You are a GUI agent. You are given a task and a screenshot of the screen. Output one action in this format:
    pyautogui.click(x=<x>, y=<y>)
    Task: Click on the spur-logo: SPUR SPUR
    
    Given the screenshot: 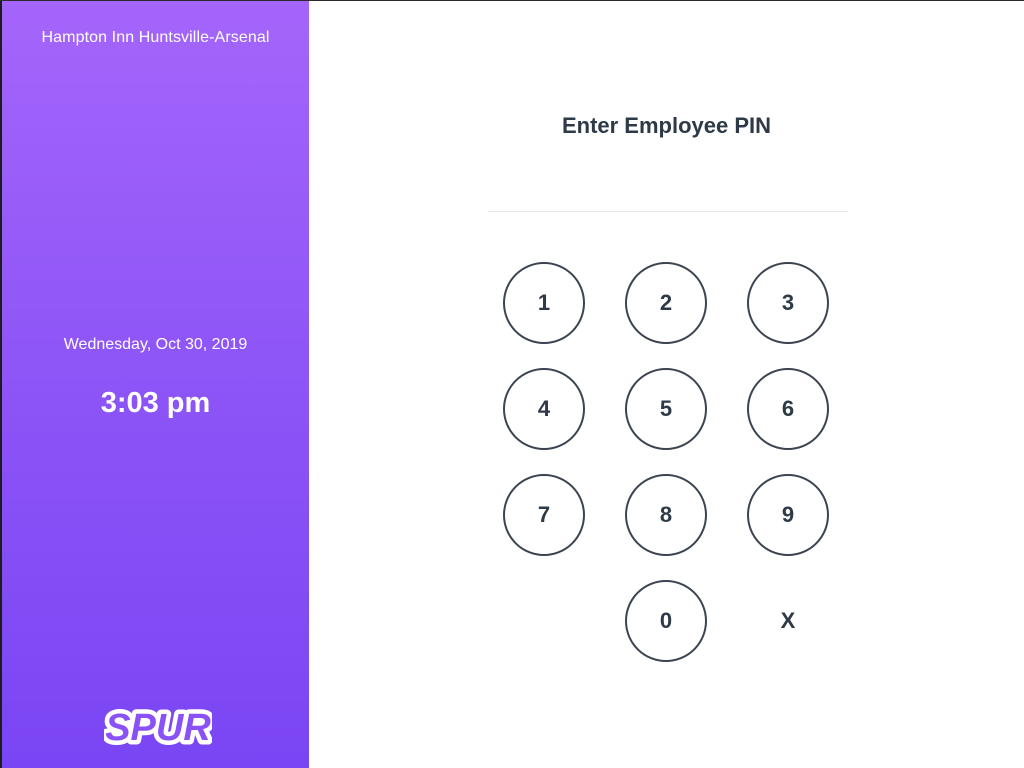 What is the action you would take?
    pyautogui.click(x=158, y=727)
    